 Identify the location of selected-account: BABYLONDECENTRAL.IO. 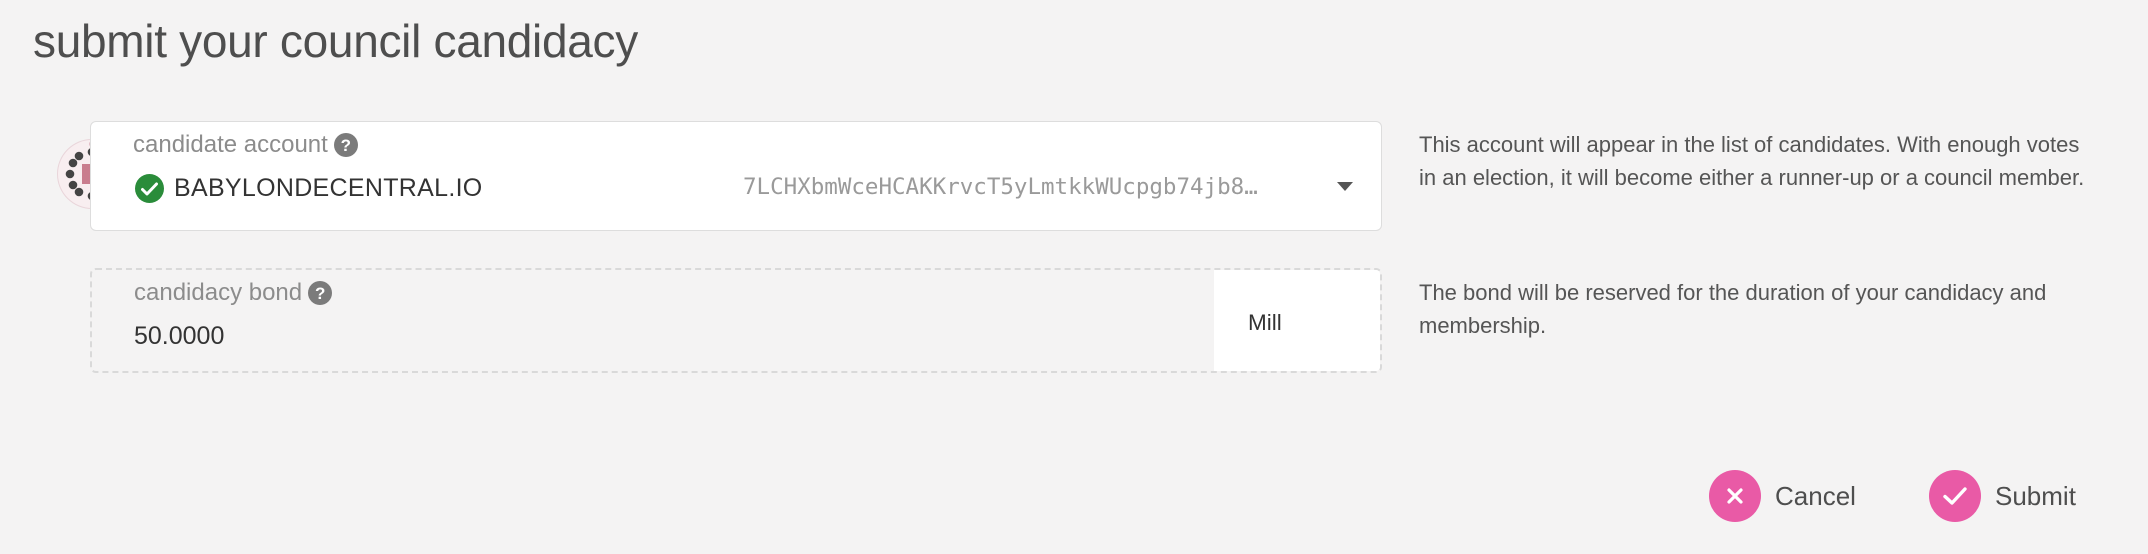
(309, 188).